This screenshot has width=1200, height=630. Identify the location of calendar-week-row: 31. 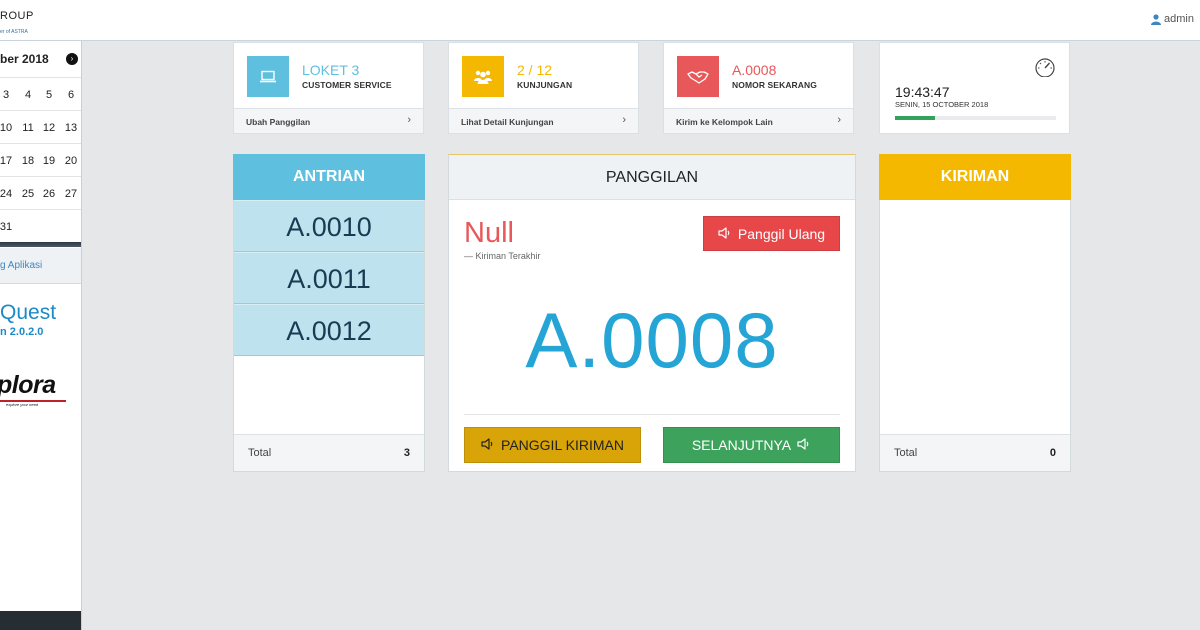
(40, 225).